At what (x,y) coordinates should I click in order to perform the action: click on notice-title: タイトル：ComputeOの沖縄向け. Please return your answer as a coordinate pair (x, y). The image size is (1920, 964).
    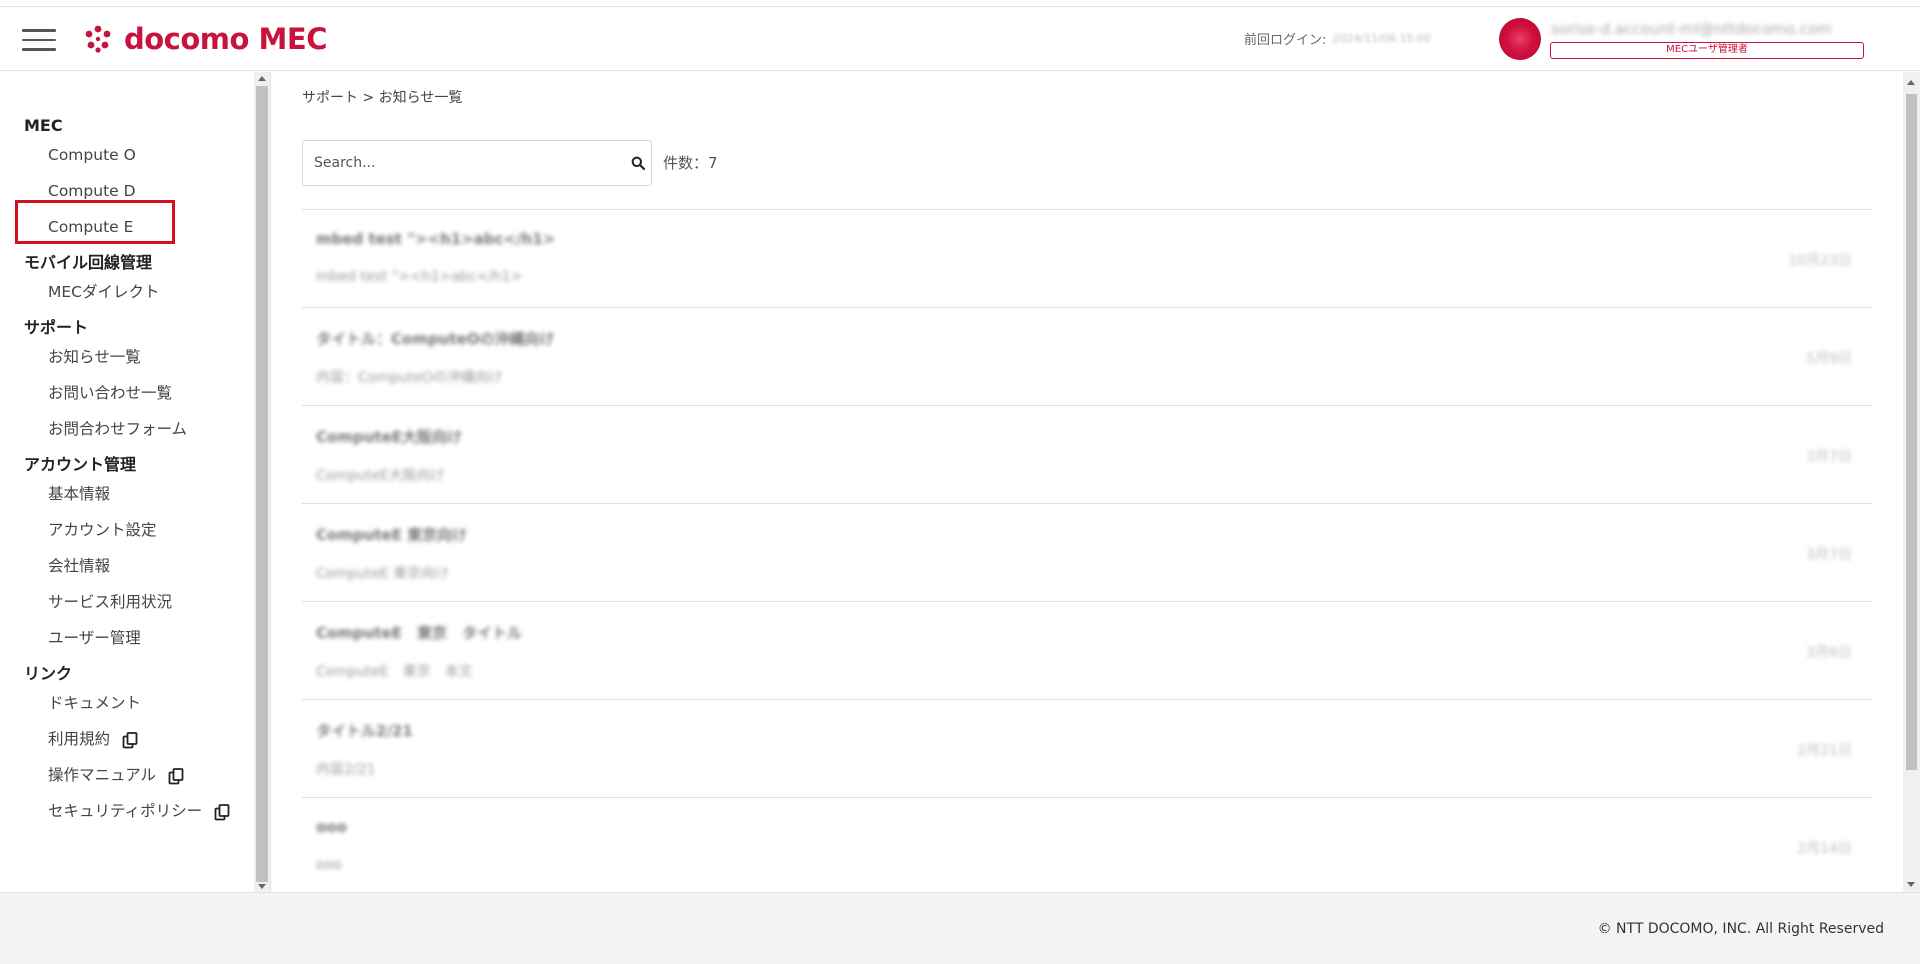
    Looking at the image, I should click on (435, 339).